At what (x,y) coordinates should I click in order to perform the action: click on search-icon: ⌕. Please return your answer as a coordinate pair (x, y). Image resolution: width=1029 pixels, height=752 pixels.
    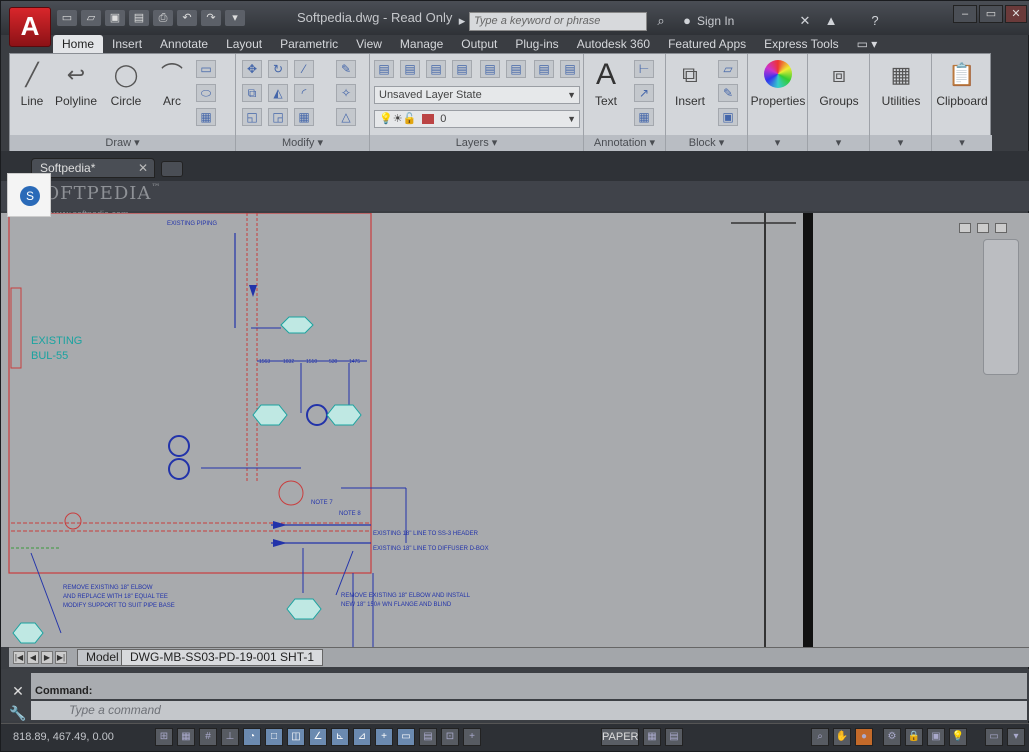
    Looking at the image, I should click on (661, 21).